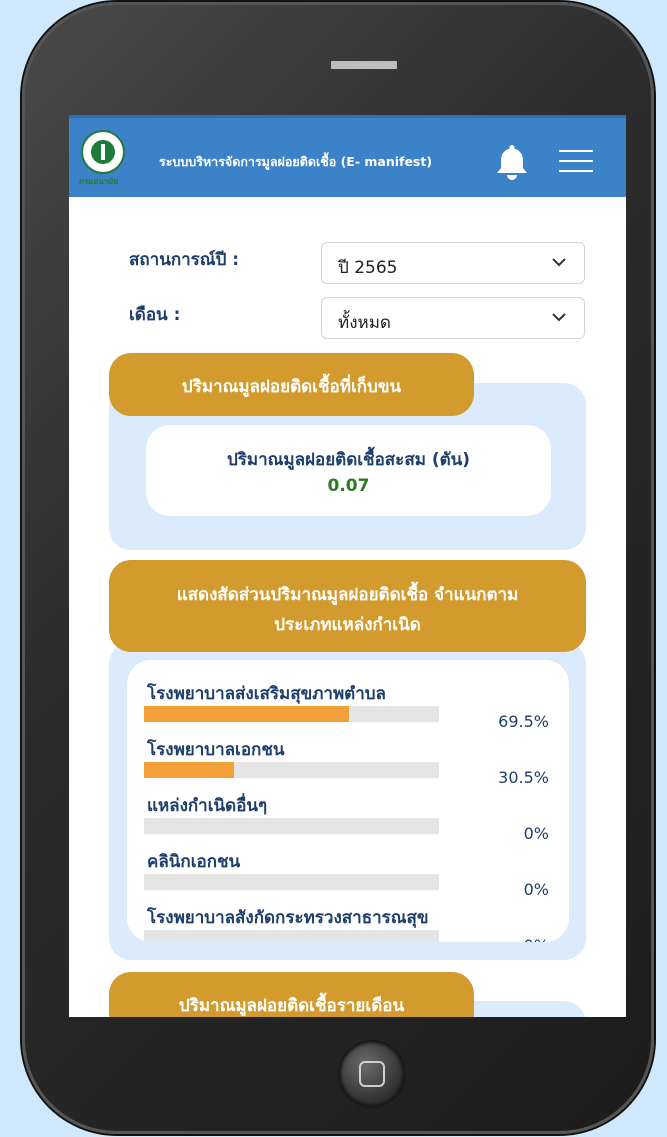 The height and width of the screenshot is (1137, 667). Describe the element at coordinates (99, 181) in the screenshot. I see `logo-text: กรมอนามัย` at that location.